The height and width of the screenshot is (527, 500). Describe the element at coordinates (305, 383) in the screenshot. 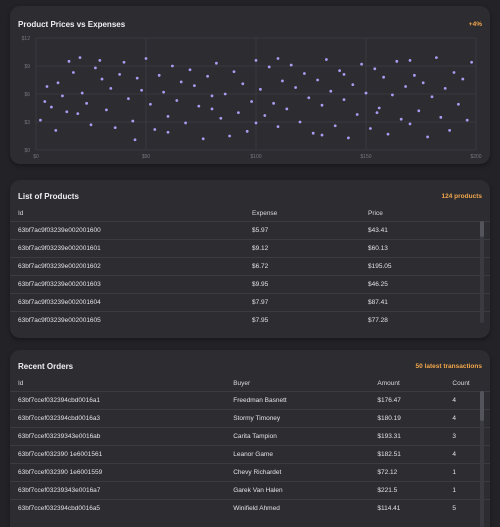

I see `column-header-buyer: Buyer` at that location.